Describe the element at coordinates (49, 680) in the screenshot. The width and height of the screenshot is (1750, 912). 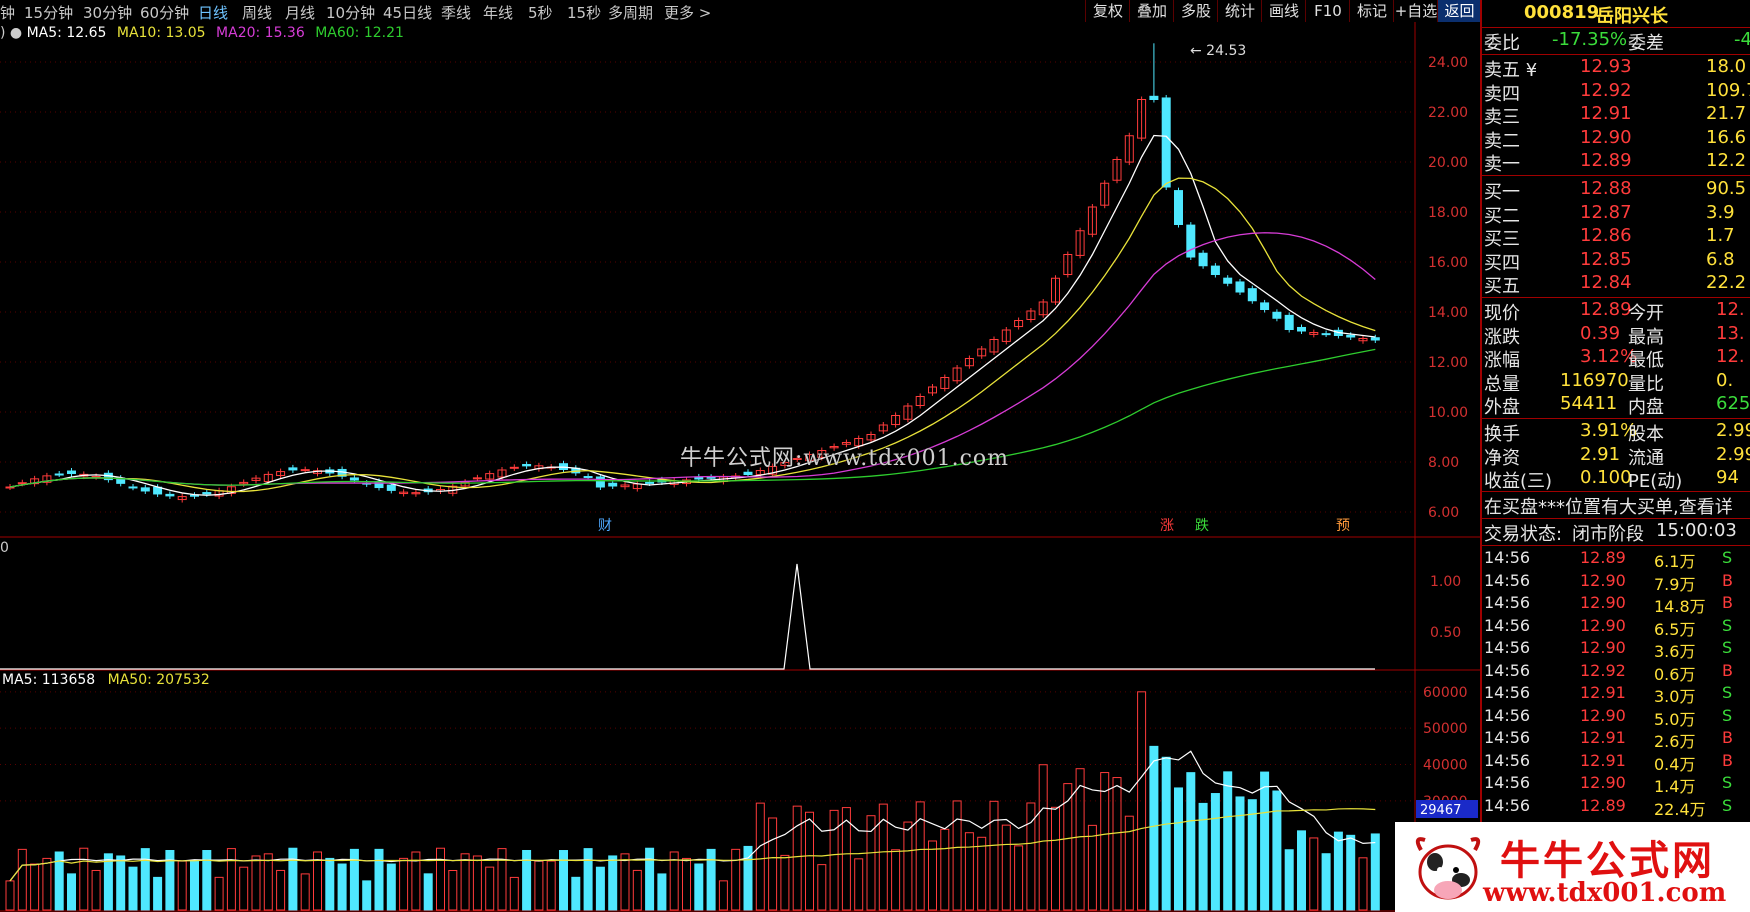
I see `vol-ma5-legend: MA5: 113658` at that location.